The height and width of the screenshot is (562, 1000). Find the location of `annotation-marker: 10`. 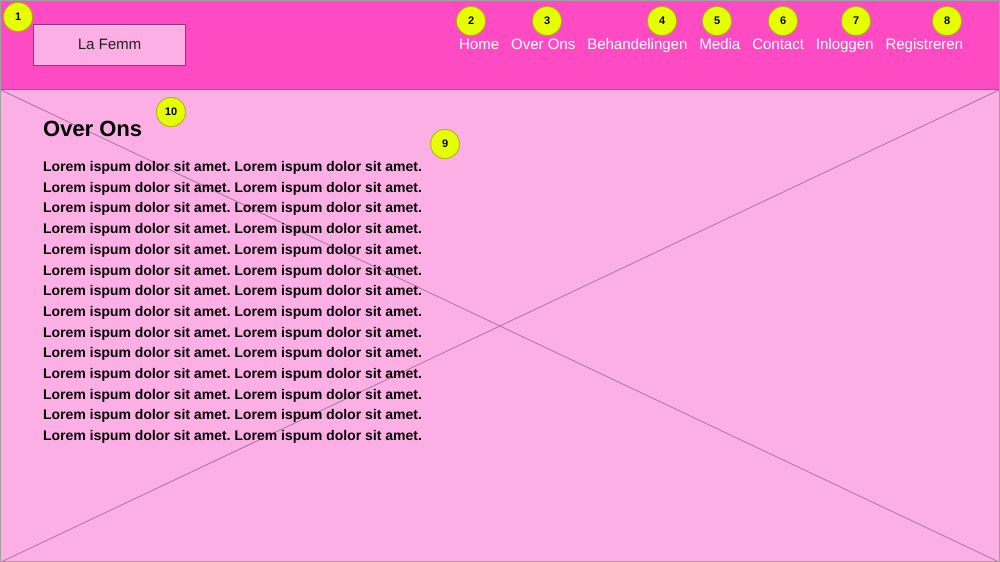

annotation-marker: 10 is located at coordinates (171, 112).